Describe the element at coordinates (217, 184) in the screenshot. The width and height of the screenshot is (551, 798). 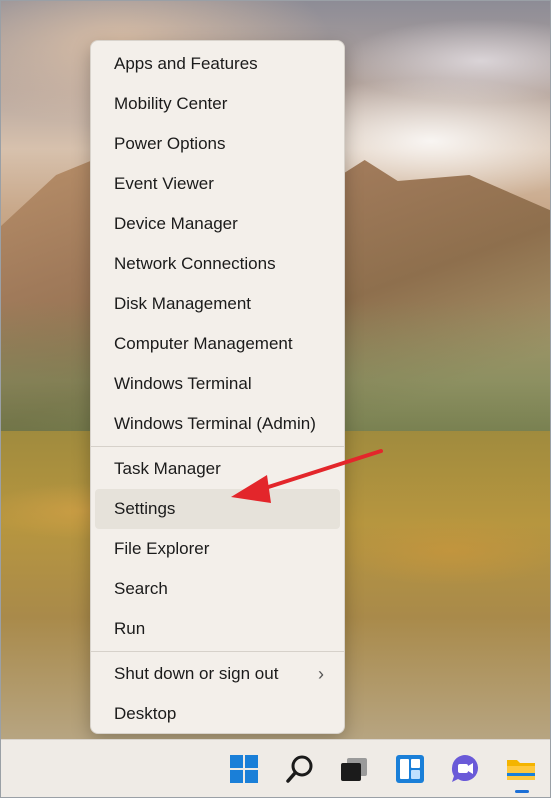
I see `menu-item-event-viewer: Event Viewer` at that location.